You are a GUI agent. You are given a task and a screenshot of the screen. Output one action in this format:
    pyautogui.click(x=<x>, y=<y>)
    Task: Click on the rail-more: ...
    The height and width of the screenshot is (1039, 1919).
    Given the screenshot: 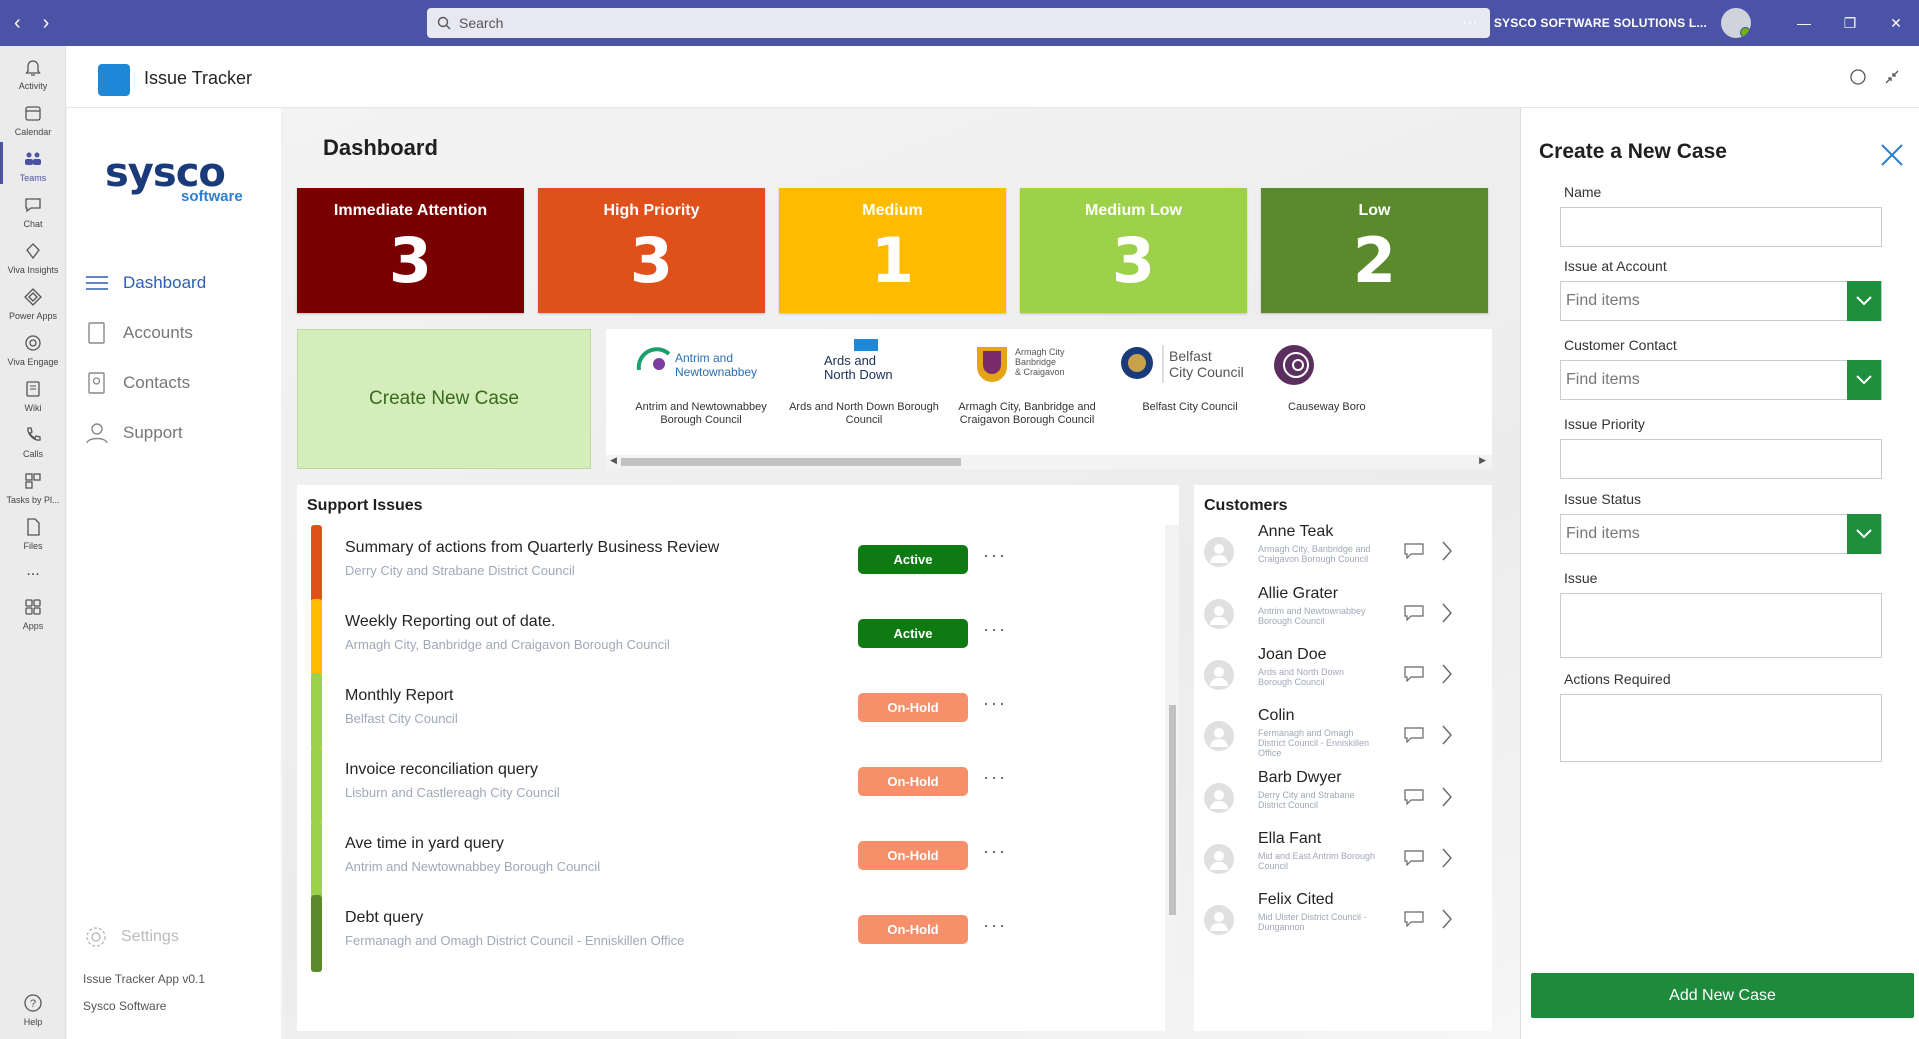 What is the action you would take?
    pyautogui.click(x=33, y=571)
    